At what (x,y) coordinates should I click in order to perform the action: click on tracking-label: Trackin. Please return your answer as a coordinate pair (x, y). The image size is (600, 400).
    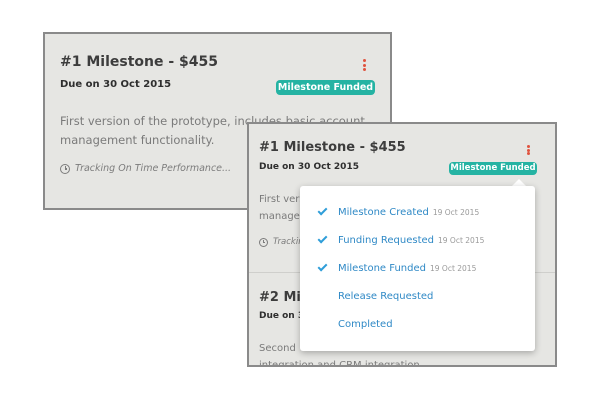
    Looking at the image, I should click on (288, 242).